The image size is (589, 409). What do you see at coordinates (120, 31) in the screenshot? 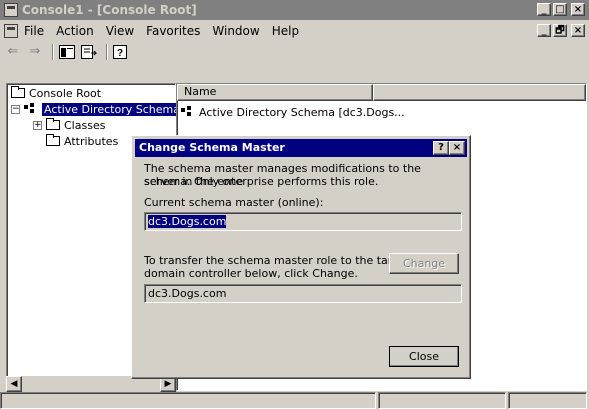
I see `menu-view: View` at bounding box center [120, 31].